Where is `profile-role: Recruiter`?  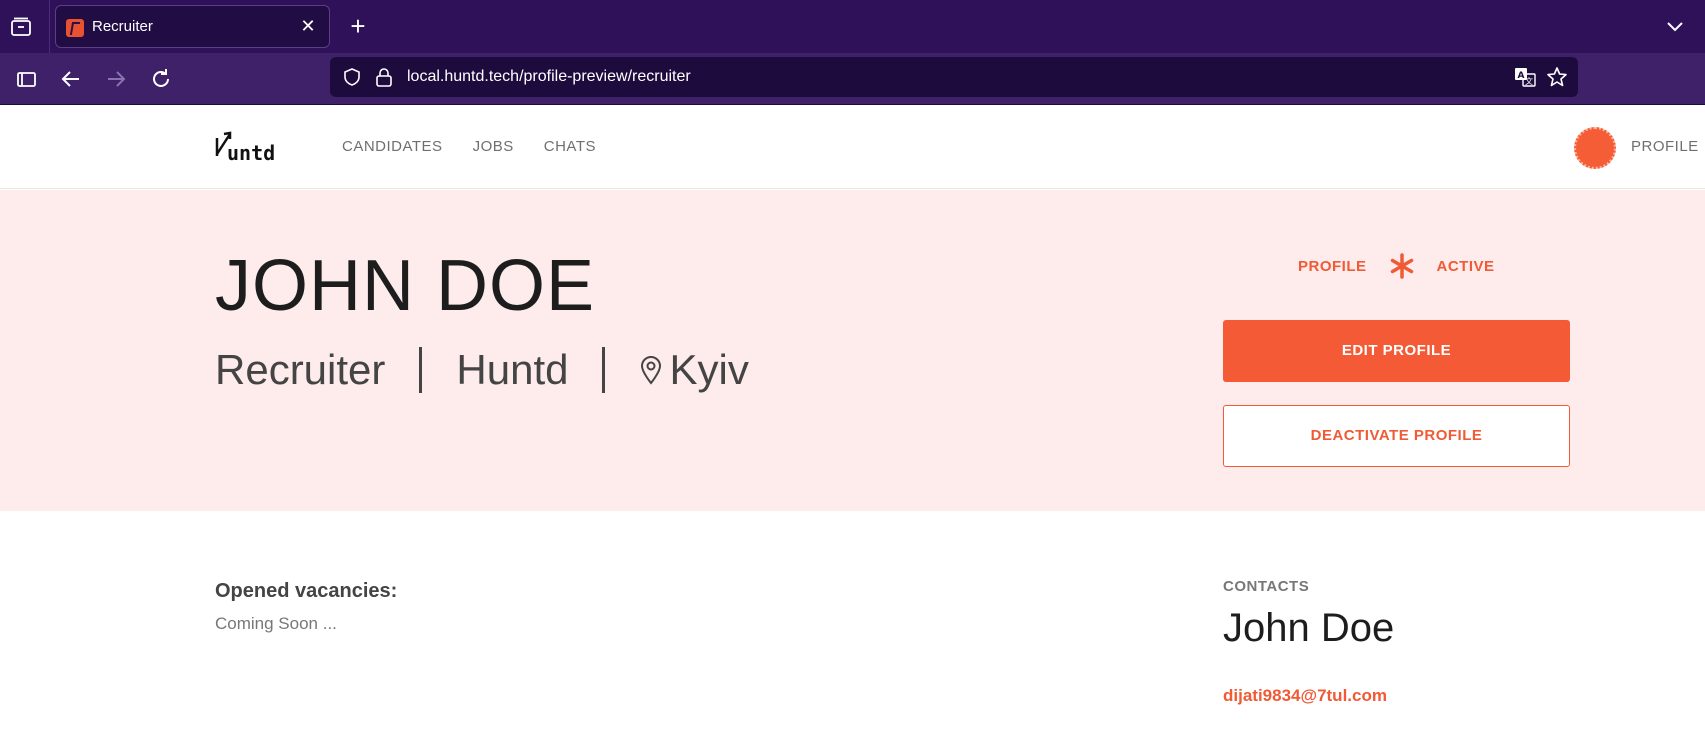
profile-role: Recruiter is located at coordinates (300, 369).